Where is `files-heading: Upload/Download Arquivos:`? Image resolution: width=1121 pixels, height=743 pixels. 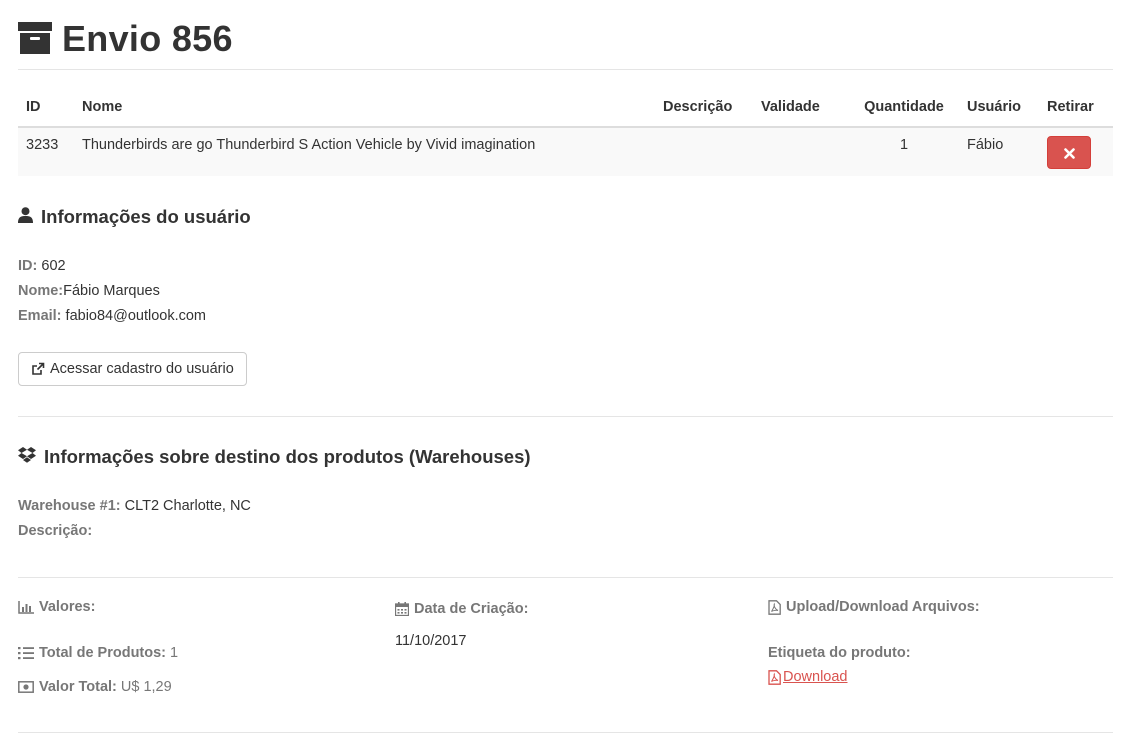
files-heading: Upload/Download Arquivos: is located at coordinates (874, 607).